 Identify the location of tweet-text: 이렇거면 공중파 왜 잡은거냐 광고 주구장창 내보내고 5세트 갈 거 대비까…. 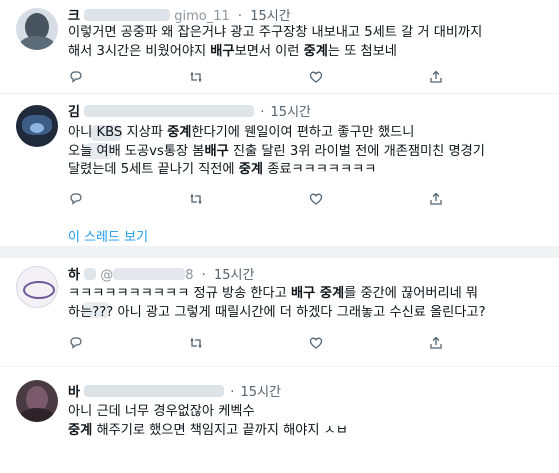
(308, 42).